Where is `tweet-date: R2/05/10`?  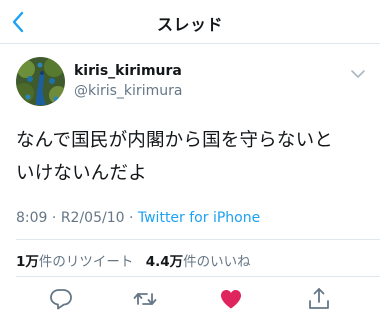 tweet-date: R2/05/10 is located at coordinates (92, 218).